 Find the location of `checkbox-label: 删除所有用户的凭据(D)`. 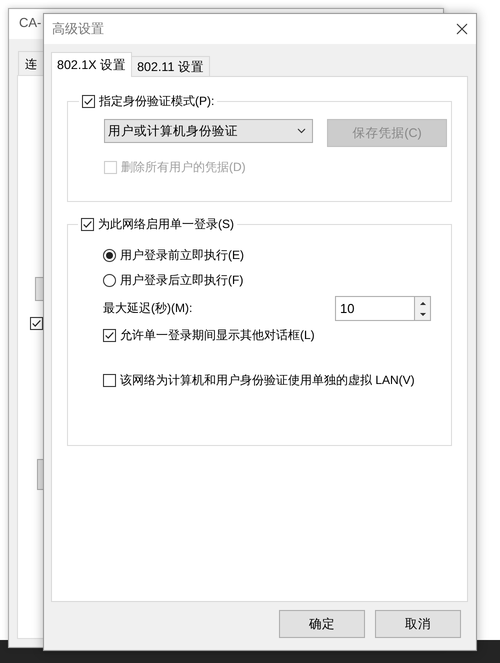

checkbox-label: 删除所有用户的凭据(D) is located at coordinates (183, 167).